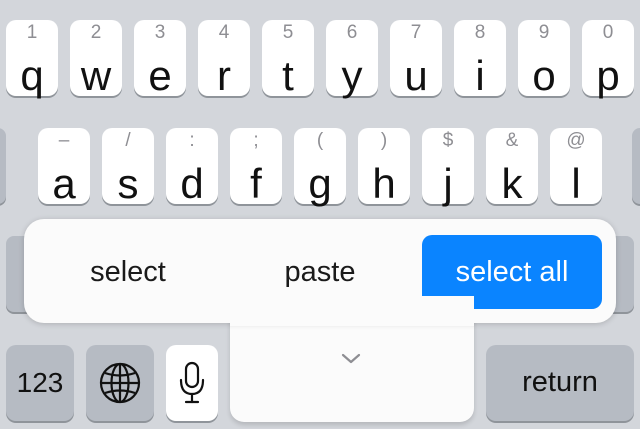  Describe the element at coordinates (320, 140) in the screenshot. I see `key-secondary: (` at that location.